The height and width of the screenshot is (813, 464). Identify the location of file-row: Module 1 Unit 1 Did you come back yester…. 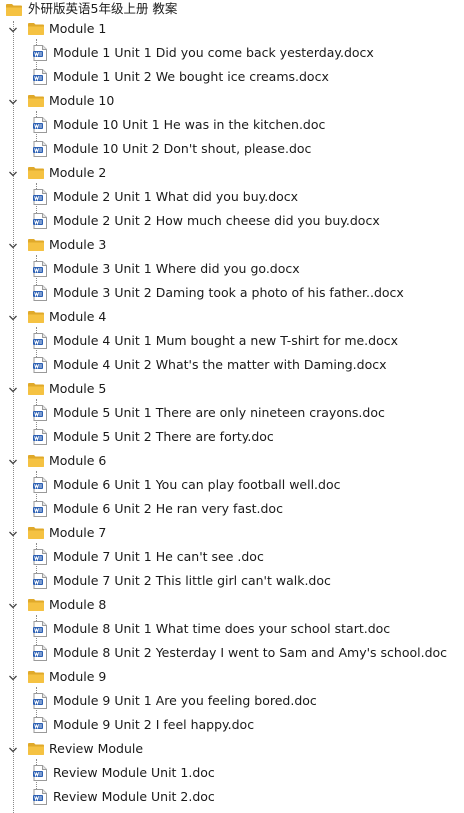
(232, 53).